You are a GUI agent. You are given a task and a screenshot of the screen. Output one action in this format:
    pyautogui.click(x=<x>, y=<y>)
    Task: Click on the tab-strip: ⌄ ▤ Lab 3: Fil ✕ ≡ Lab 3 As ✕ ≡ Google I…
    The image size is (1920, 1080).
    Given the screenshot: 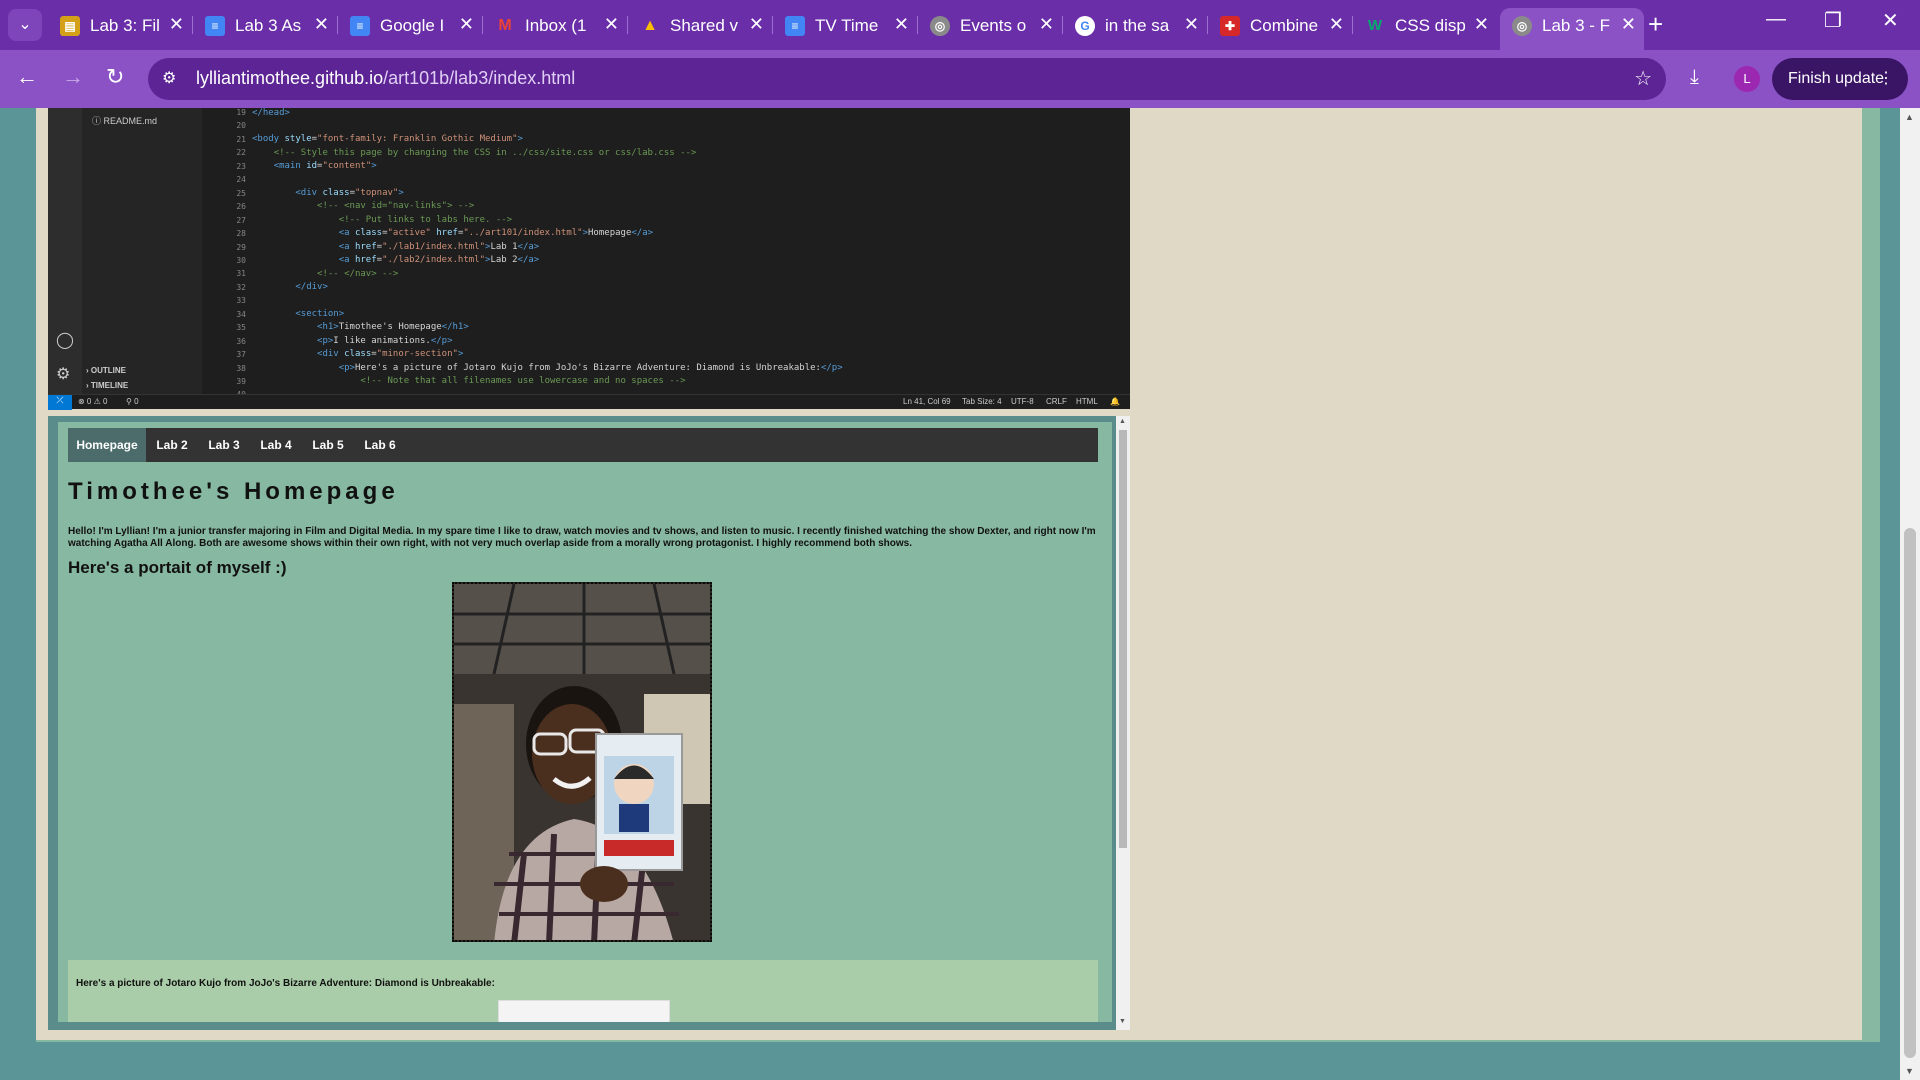 What is the action you would take?
    pyautogui.click(x=960, y=25)
    